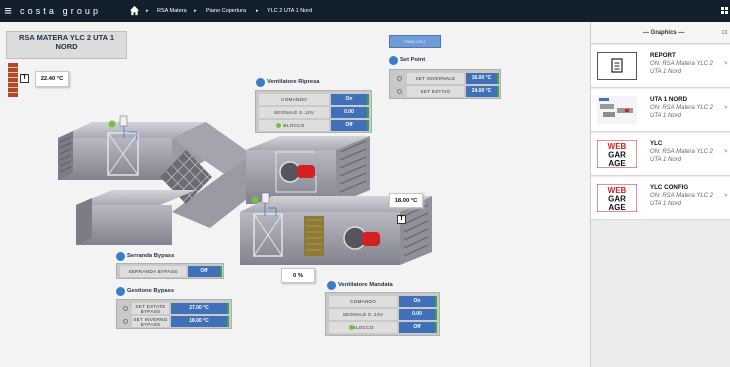 This screenshot has height=367, width=730. Describe the element at coordinates (314, 99) in the screenshot. I see `ripresa-comando-row: COMANDO On` at that location.